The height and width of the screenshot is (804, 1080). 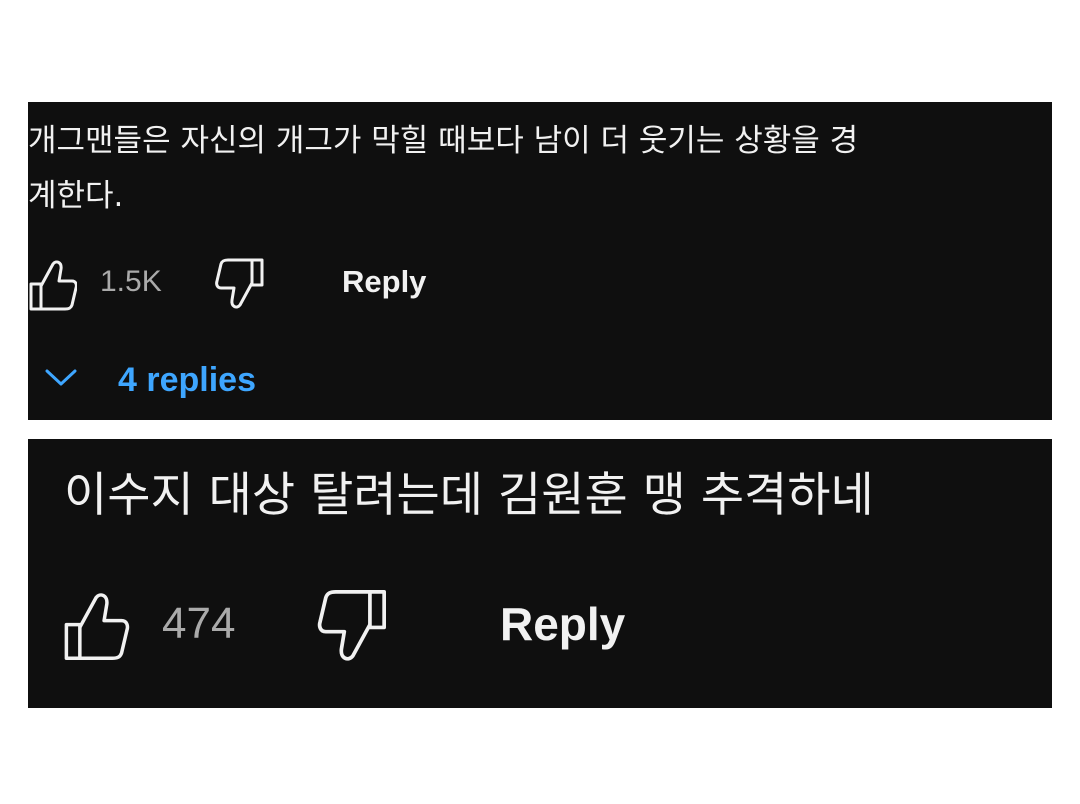 What do you see at coordinates (76, 196) in the screenshot?
I see `comment-text: 계한다.` at bounding box center [76, 196].